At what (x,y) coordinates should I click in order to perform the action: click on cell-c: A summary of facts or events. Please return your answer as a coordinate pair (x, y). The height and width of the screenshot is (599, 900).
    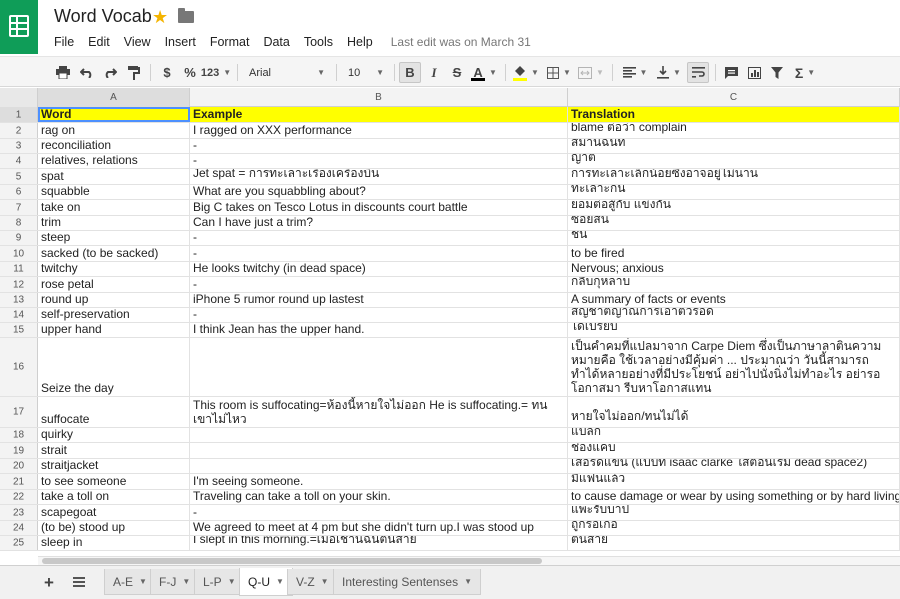
    Looking at the image, I should click on (734, 300).